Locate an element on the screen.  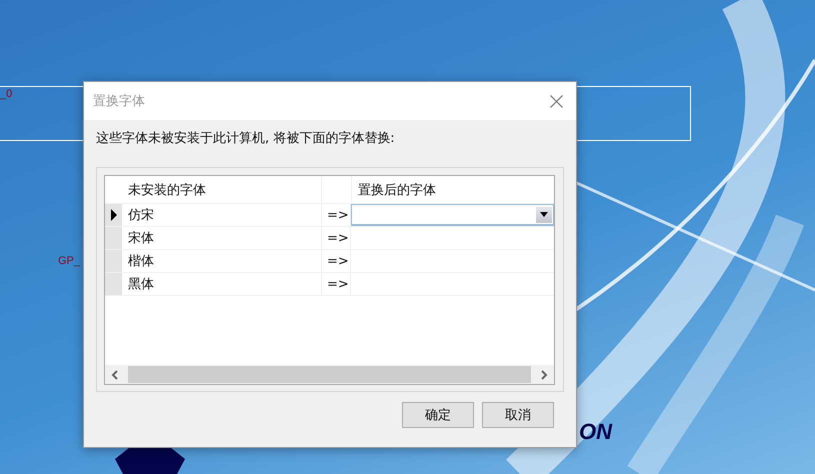
table-cell: 楷体 is located at coordinates (222, 261).